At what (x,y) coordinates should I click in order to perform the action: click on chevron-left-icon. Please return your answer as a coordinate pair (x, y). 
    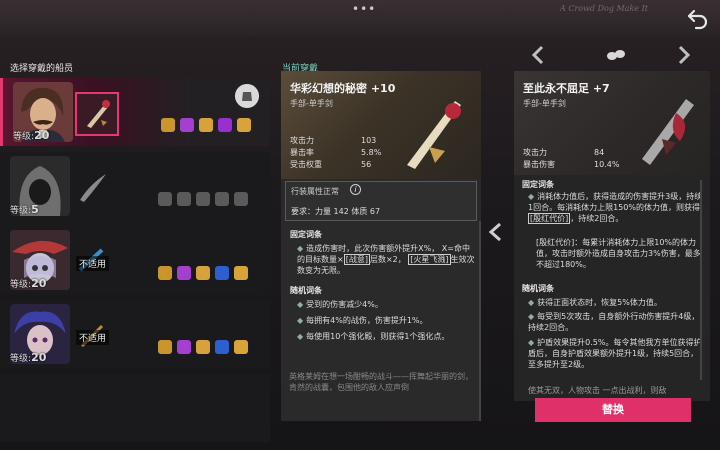
    Looking at the image, I should click on (495, 232).